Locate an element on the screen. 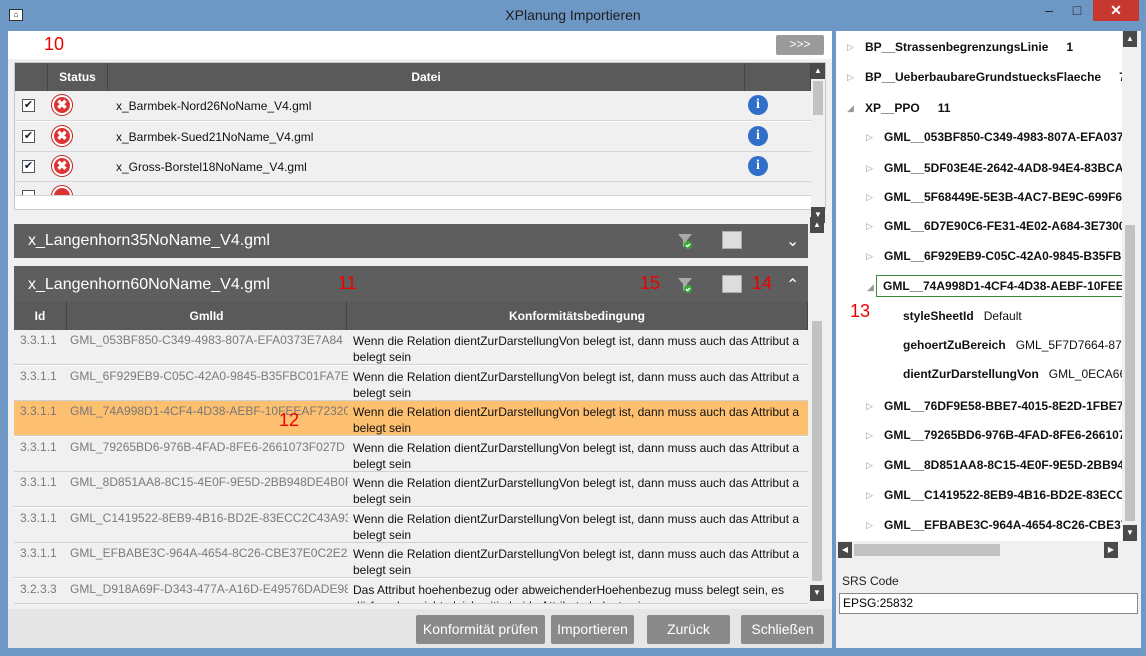 This screenshot has height=656, width=1146. tree-node: ▷BP__UeberbaubareGrundstuecksFlaeche7 is located at coordinates (984, 77).